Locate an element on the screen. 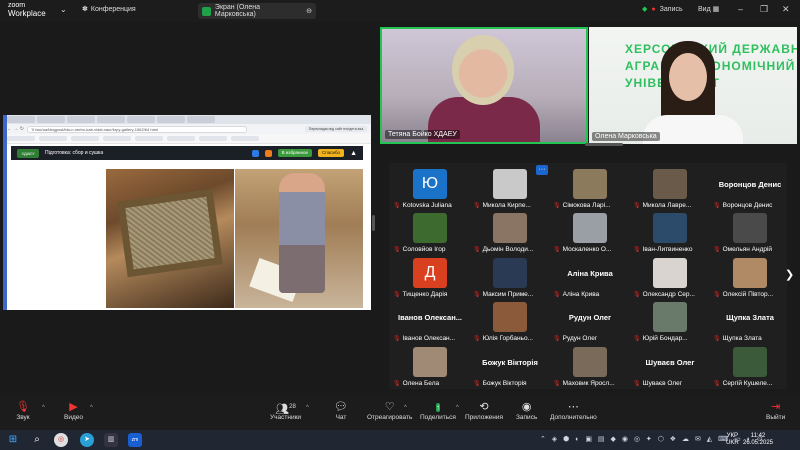 This screenshot has width=800, height=450. avatar: Ю is located at coordinates (430, 184).